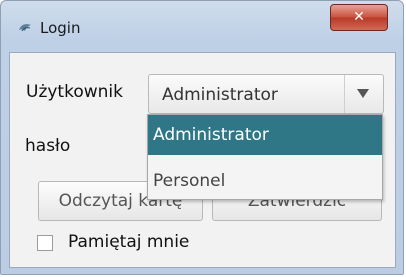 The image size is (406, 277). I want to click on user-select-value: Administrator, so click(220, 95).